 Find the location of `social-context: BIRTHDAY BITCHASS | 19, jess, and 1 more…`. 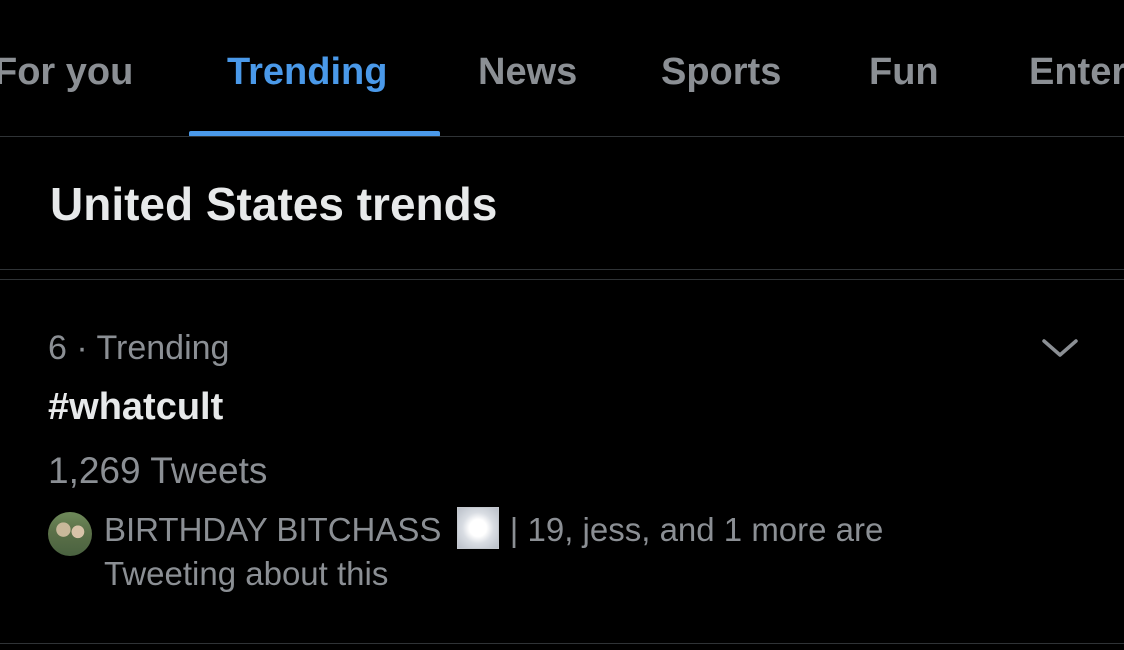

social-context: BIRTHDAY BITCHASS | 19, jess, and 1 more… is located at coordinates (554, 551).